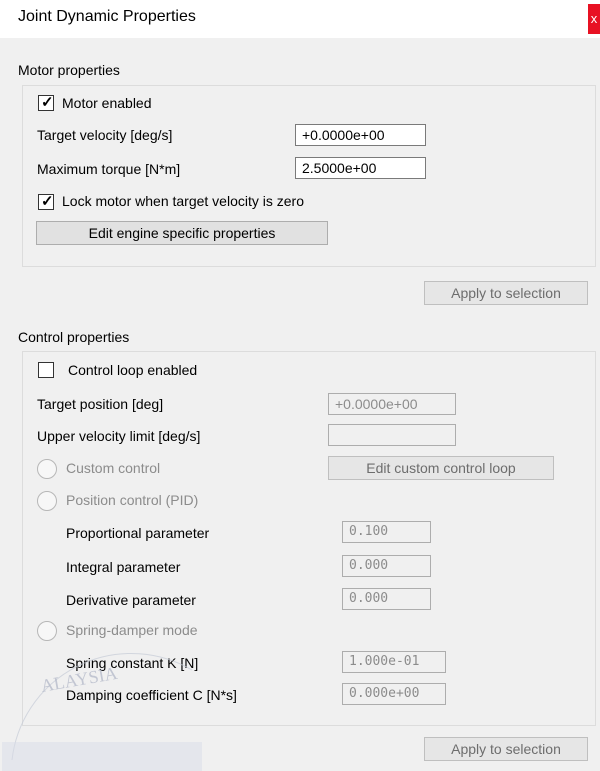 This screenshot has width=600, height=771. What do you see at coordinates (123, 567) in the screenshot?
I see `integral-label: Integral parameter` at bounding box center [123, 567].